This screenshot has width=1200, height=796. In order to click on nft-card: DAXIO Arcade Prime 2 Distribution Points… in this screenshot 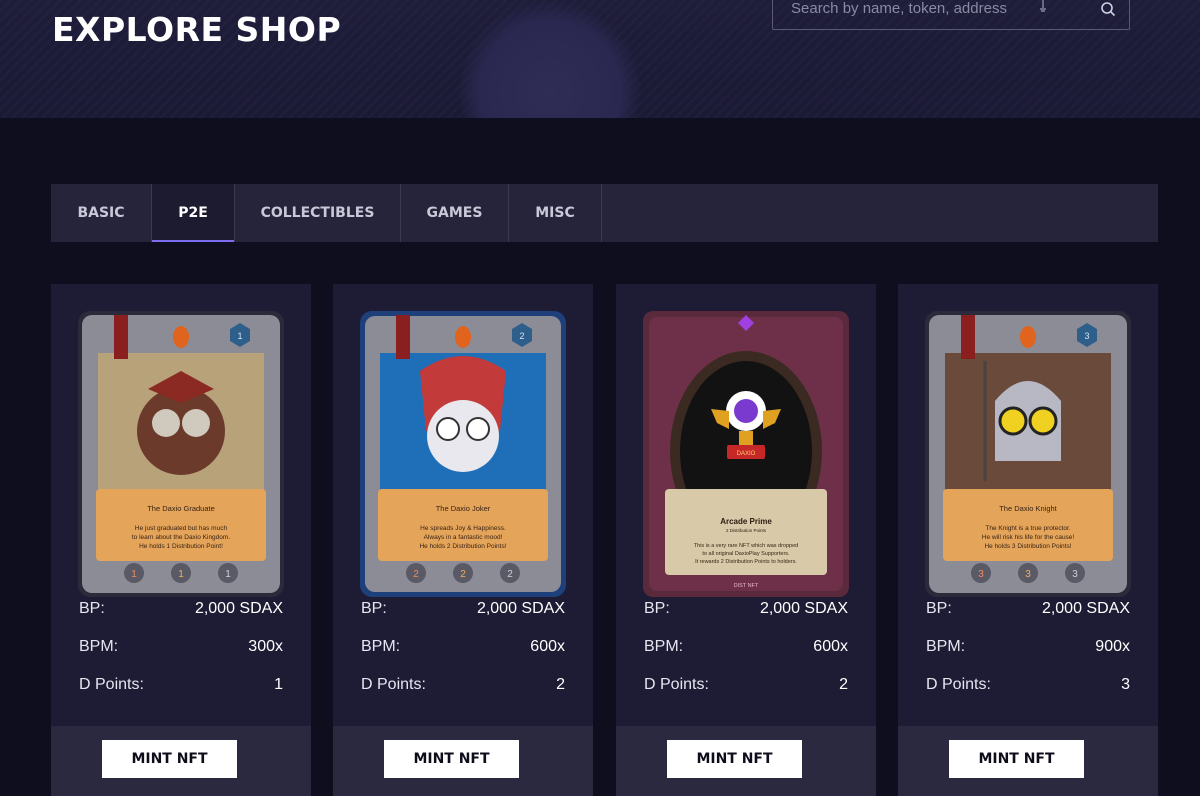, I will do `click(746, 540)`.